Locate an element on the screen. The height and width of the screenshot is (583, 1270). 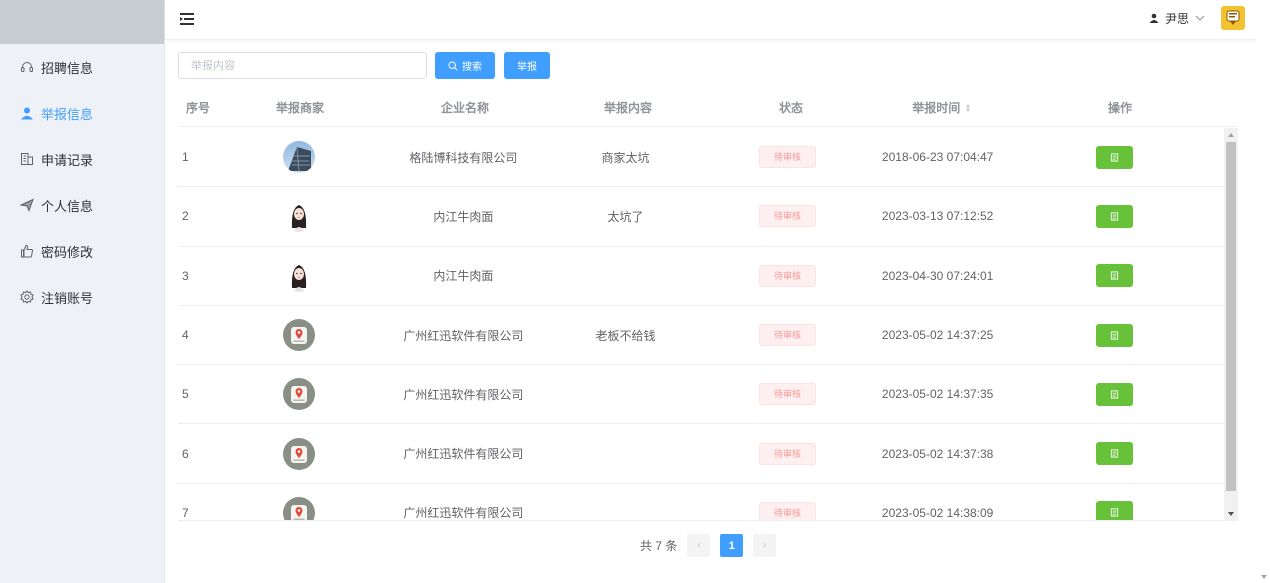
search-icon is located at coordinates (453, 65).